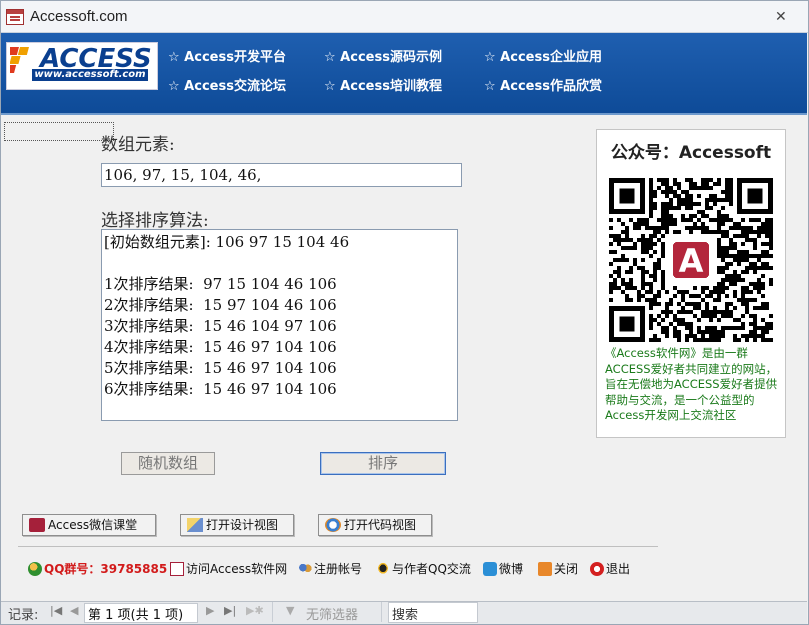 This screenshot has height=625, width=809. Describe the element at coordinates (74, 610) in the screenshot. I see `prev-record-icon: ◀` at that location.